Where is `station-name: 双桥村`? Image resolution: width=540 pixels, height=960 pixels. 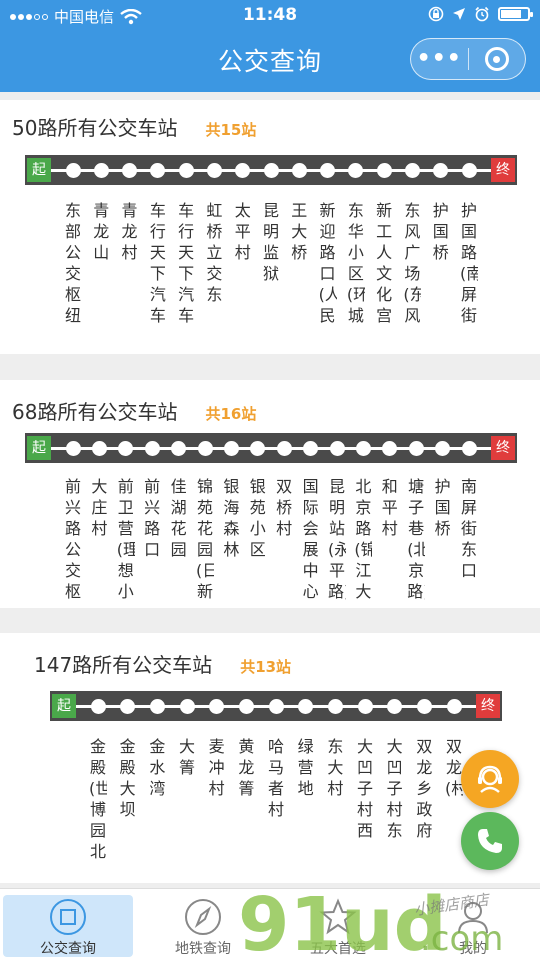 station-name: 双桥村 is located at coordinates (284, 507).